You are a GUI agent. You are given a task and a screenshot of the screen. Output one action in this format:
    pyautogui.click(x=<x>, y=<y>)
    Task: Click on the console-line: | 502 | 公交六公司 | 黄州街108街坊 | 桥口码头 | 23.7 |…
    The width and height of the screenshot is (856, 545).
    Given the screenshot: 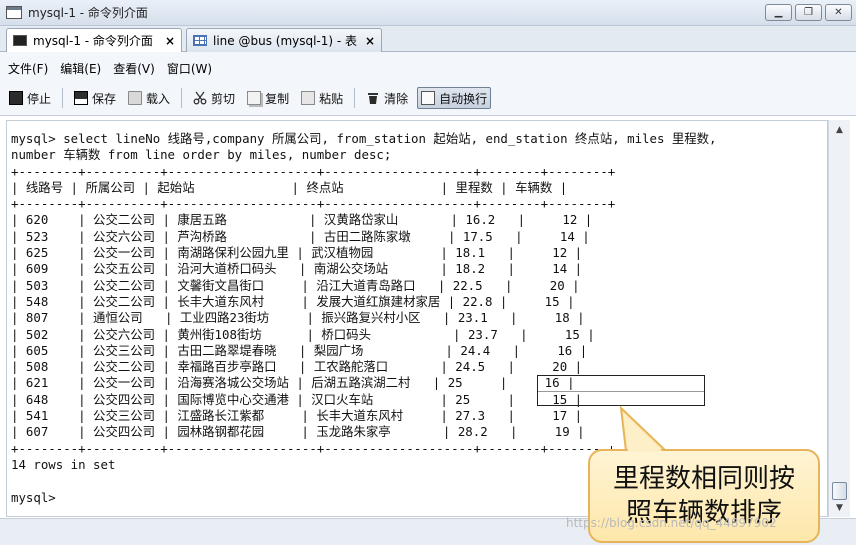 What is the action you would take?
    pyautogui.click(x=303, y=334)
    